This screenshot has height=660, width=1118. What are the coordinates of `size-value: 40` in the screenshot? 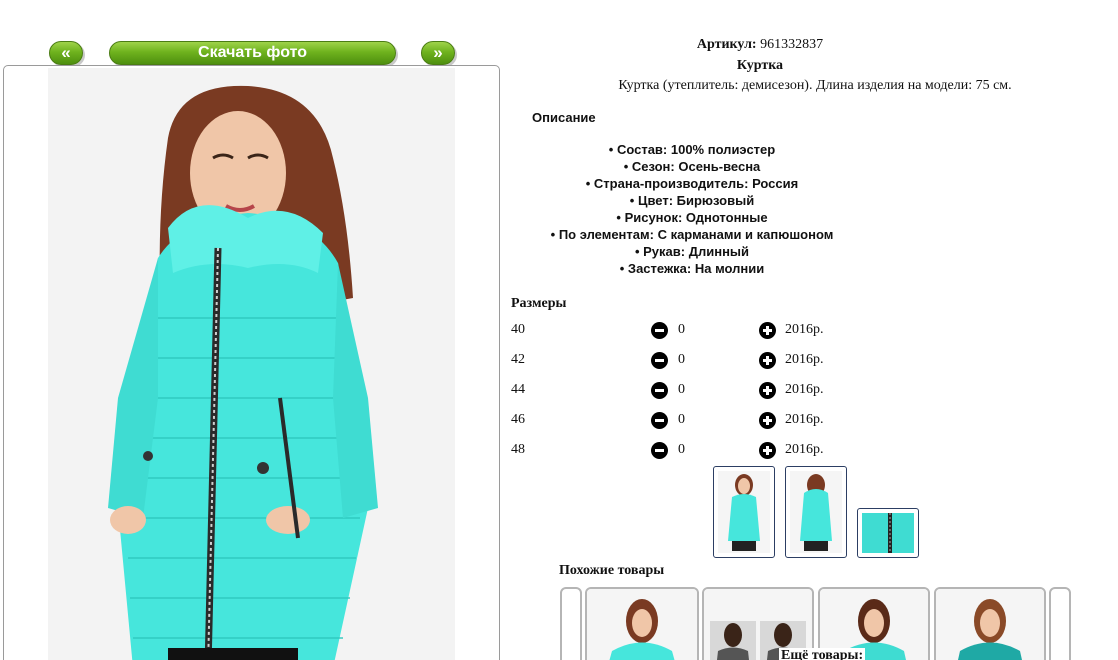 It's located at (518, 329).